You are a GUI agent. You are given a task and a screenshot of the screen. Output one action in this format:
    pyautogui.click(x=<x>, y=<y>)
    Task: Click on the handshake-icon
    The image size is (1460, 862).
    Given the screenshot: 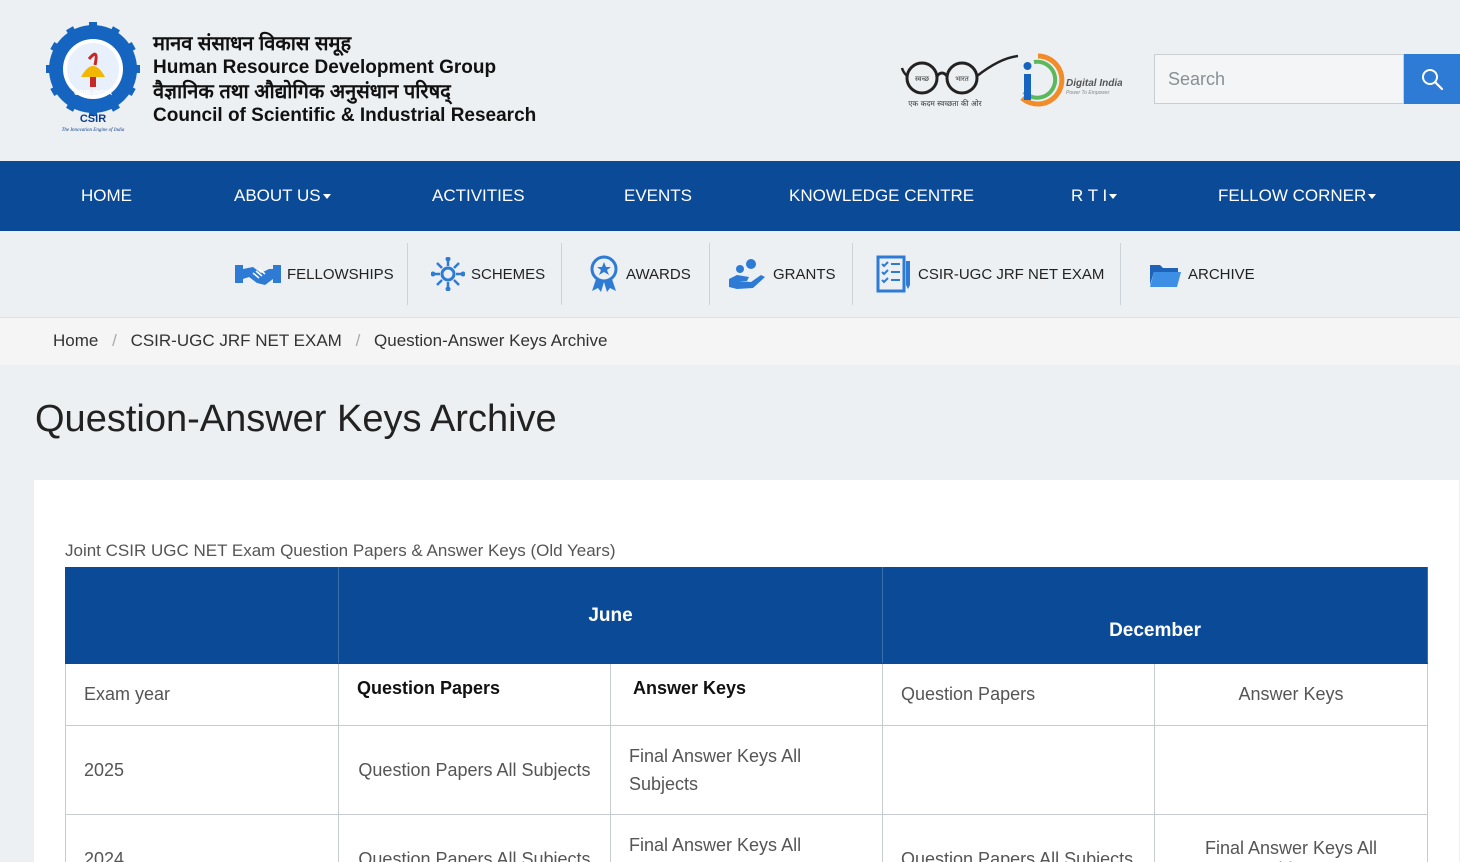 What is the action you would take?
    pyautogui.click(x=258, y=275)
    